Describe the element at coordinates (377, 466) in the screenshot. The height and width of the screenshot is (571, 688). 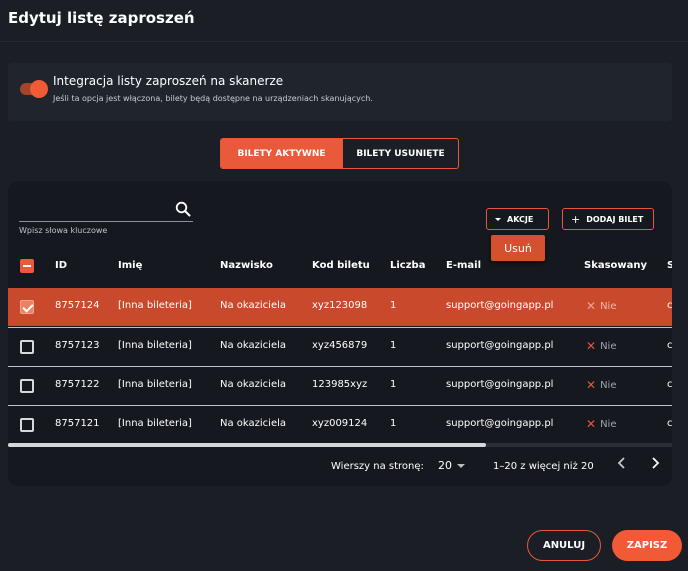
I see `rows-per-page-label: Wierszy na stronę:` at that location.